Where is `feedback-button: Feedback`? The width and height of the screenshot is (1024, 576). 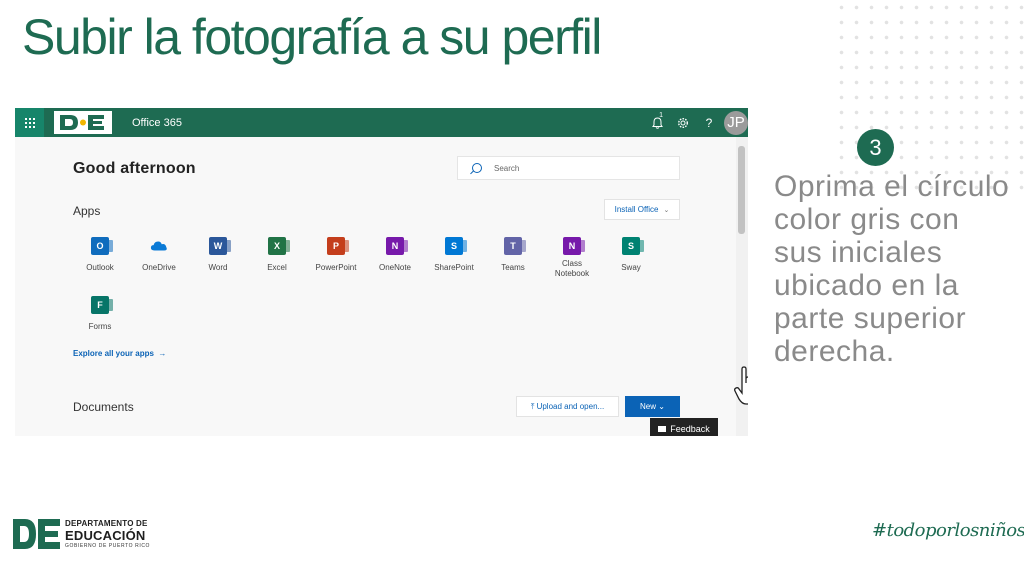
feedback-button: Feedback is located at coordinates (684, 427).